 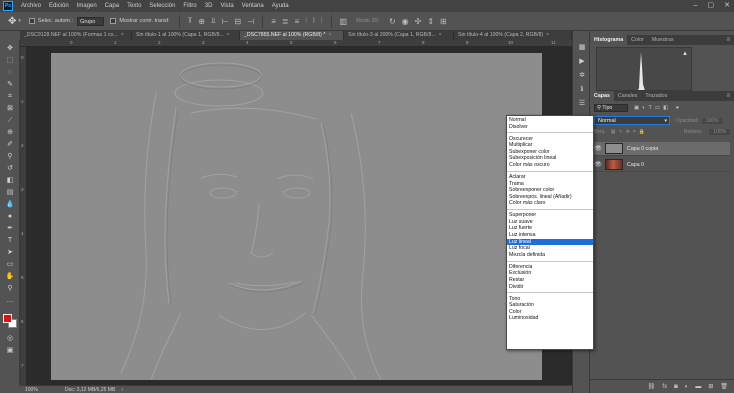 What do you see at coordinates (582, 104) in the screenshot?
I see `properties-panel-icon: ☰` at bounding box center [582, 104].